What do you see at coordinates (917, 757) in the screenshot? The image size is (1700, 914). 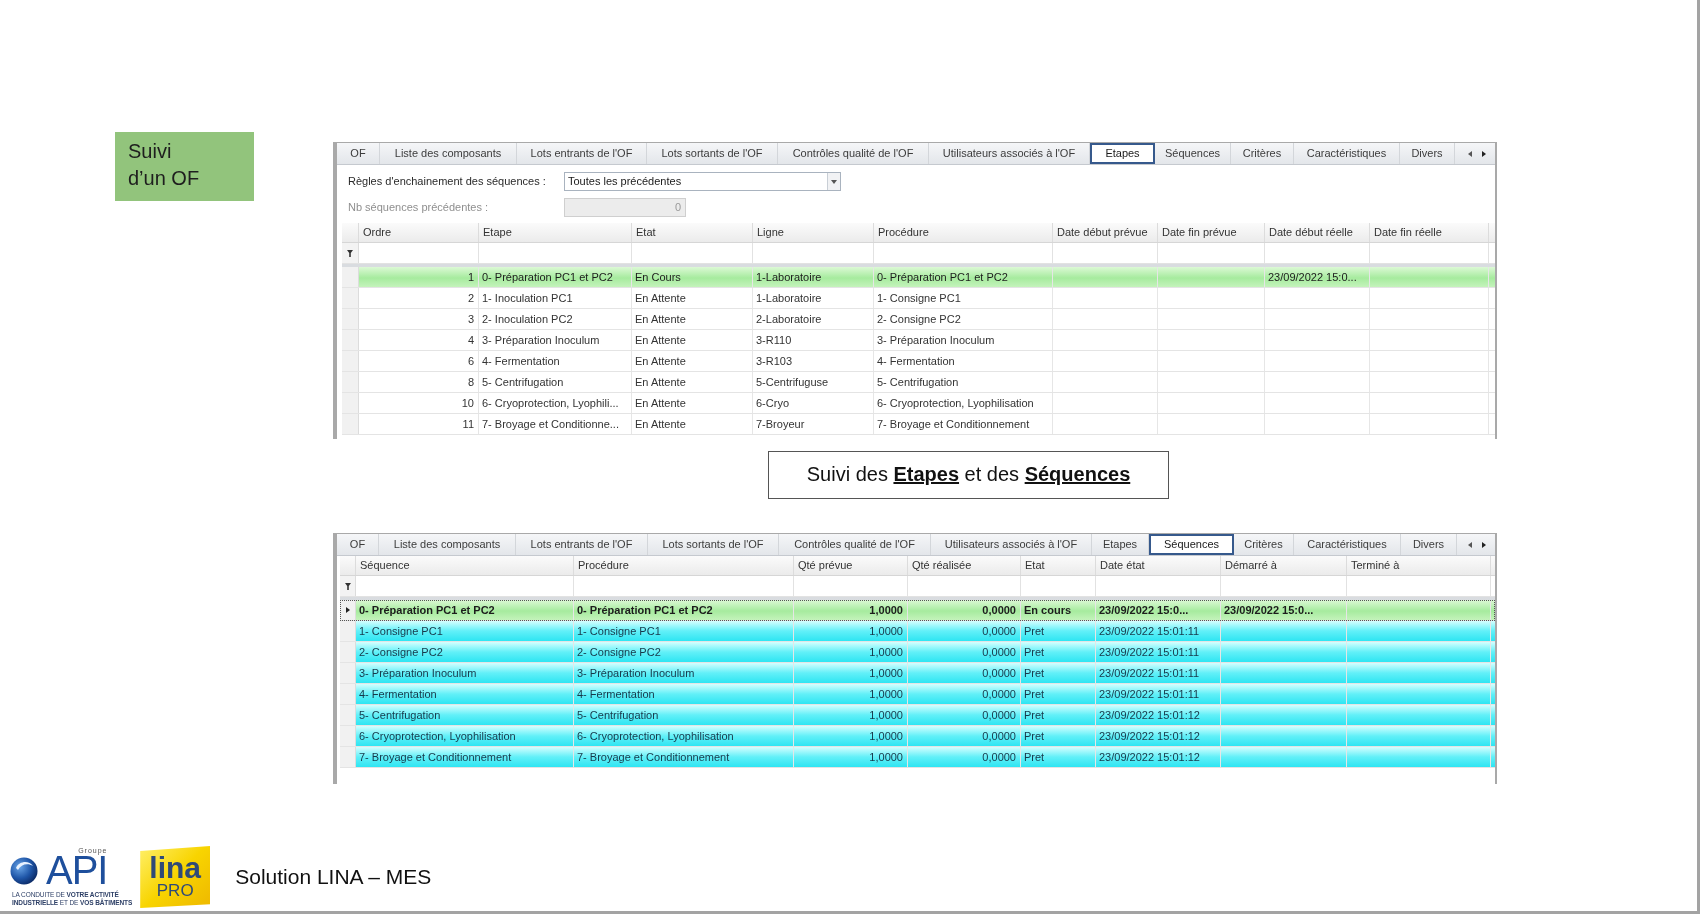 I see `table-row: 7- Broyage et Conditionnement 7- Broyage et Conditionnement 1,0000 0,0000 Pret 23/09/2022 15:01:12` at bounding box center [917, 757].